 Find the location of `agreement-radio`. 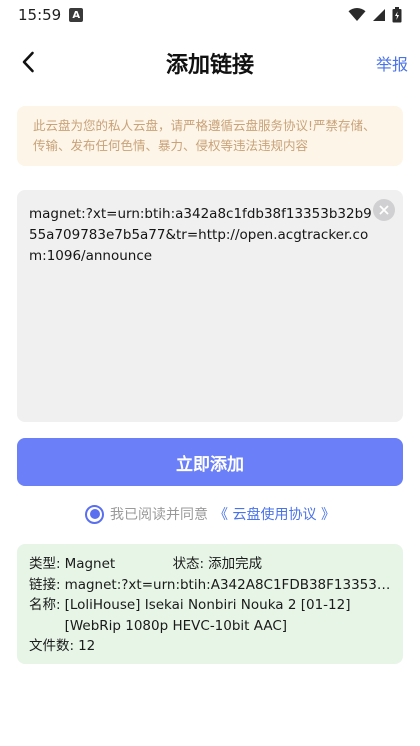

agreement-radio is located at coordinates (95, 514).